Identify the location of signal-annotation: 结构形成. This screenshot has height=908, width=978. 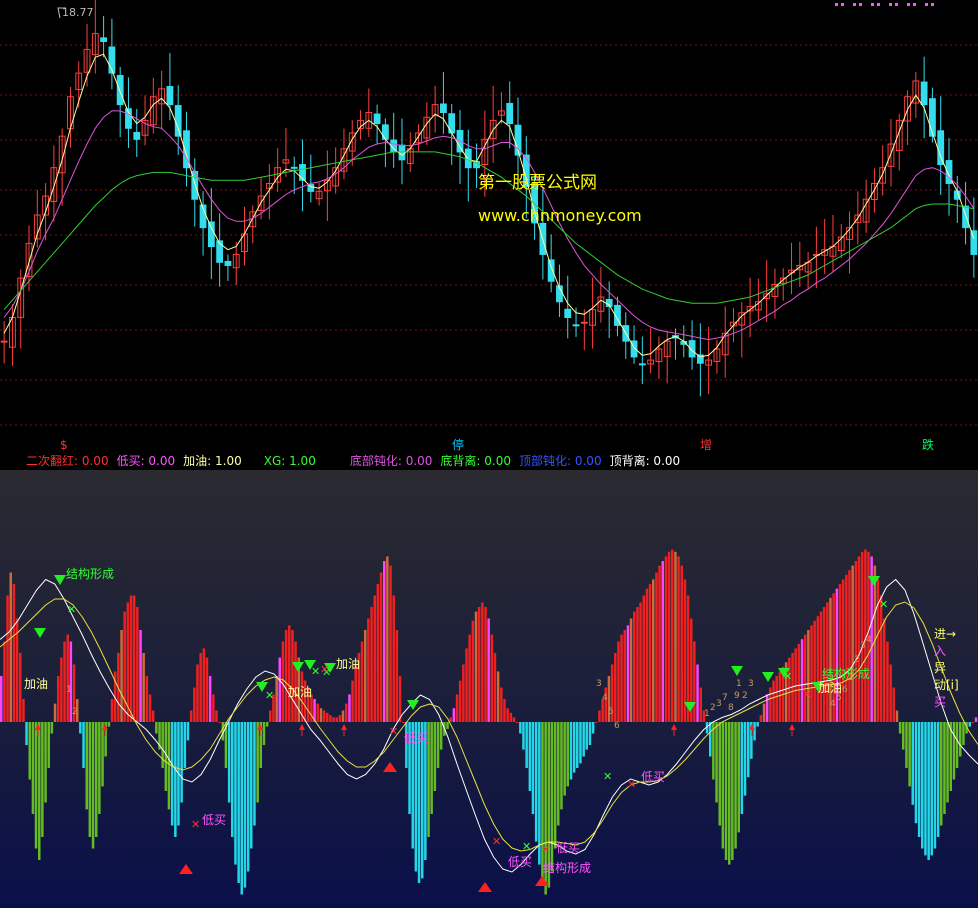
(567, 867).